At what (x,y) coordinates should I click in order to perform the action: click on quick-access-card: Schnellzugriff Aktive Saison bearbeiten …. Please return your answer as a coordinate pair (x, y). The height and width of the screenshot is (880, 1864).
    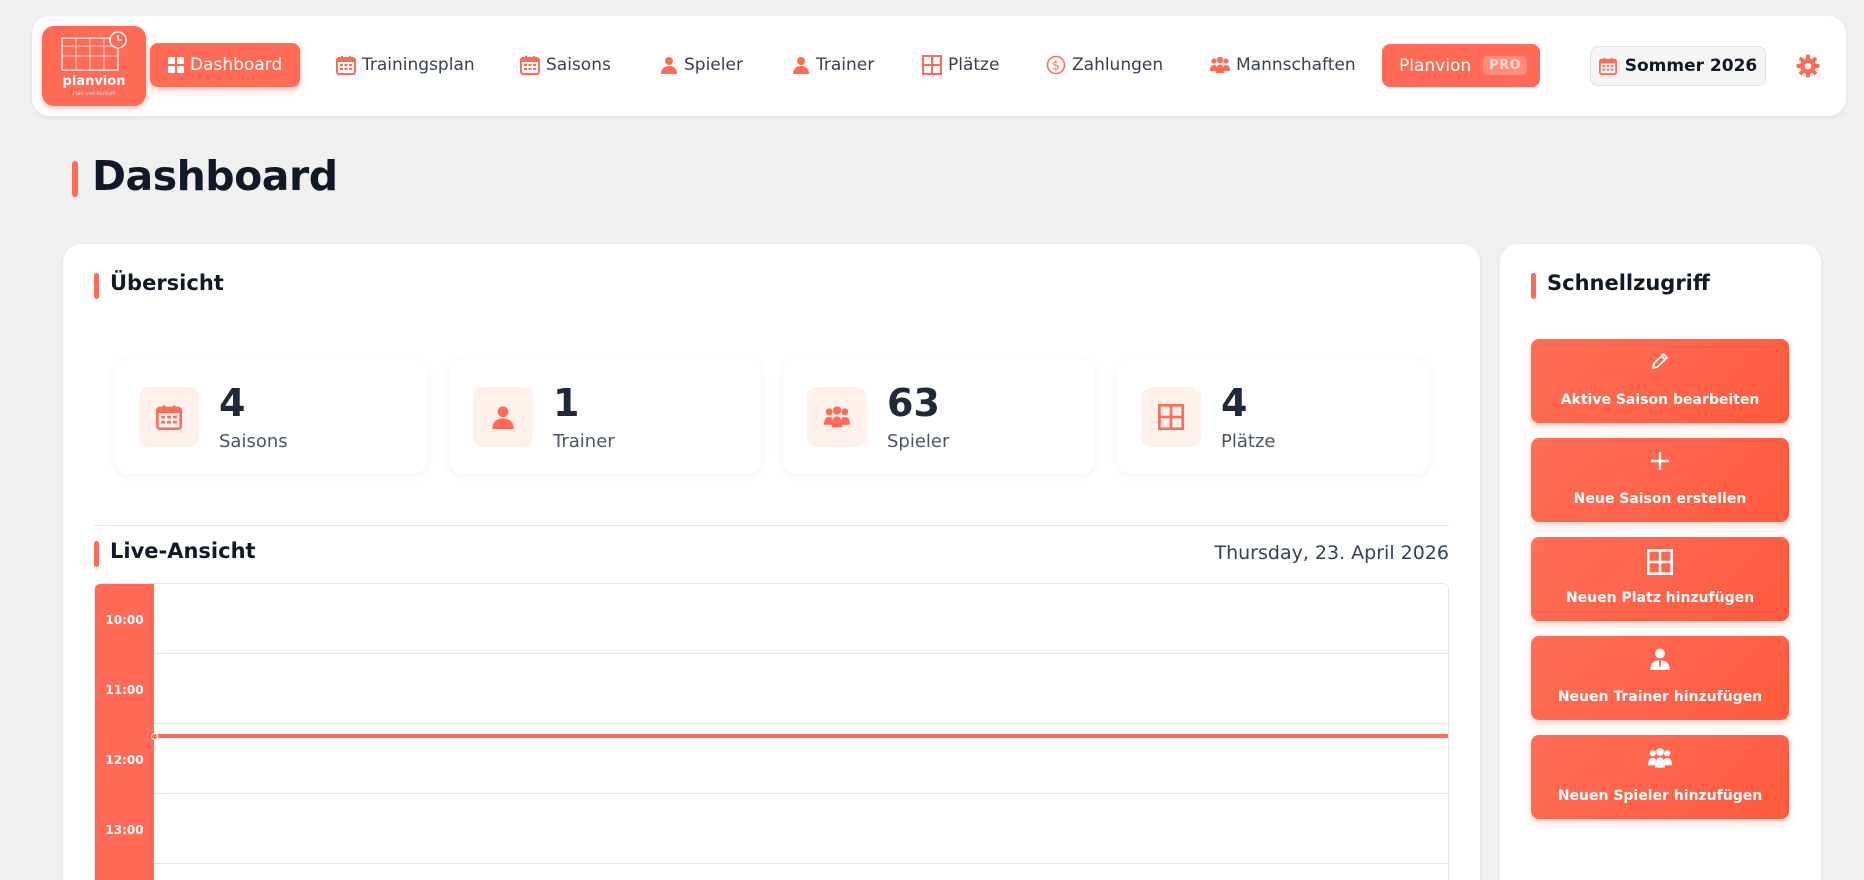
    Looking at the image, I should click on (1660, 562).